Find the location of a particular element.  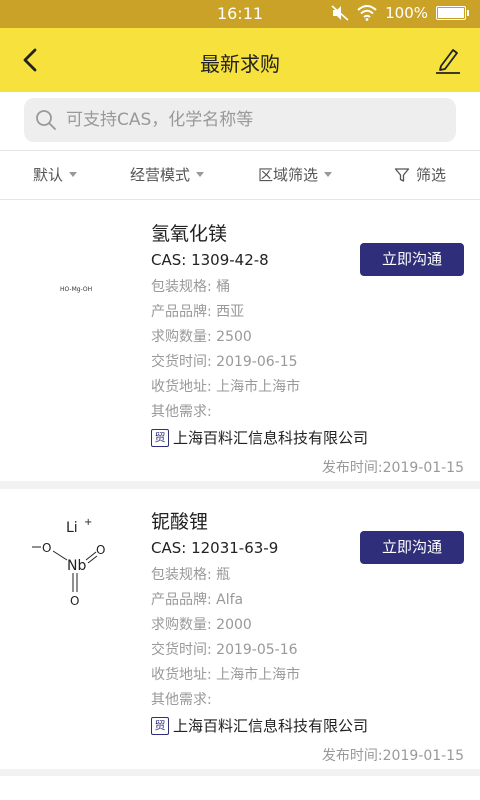

packaging: 包装规格: 桶 is located at coordinates (191, 287).